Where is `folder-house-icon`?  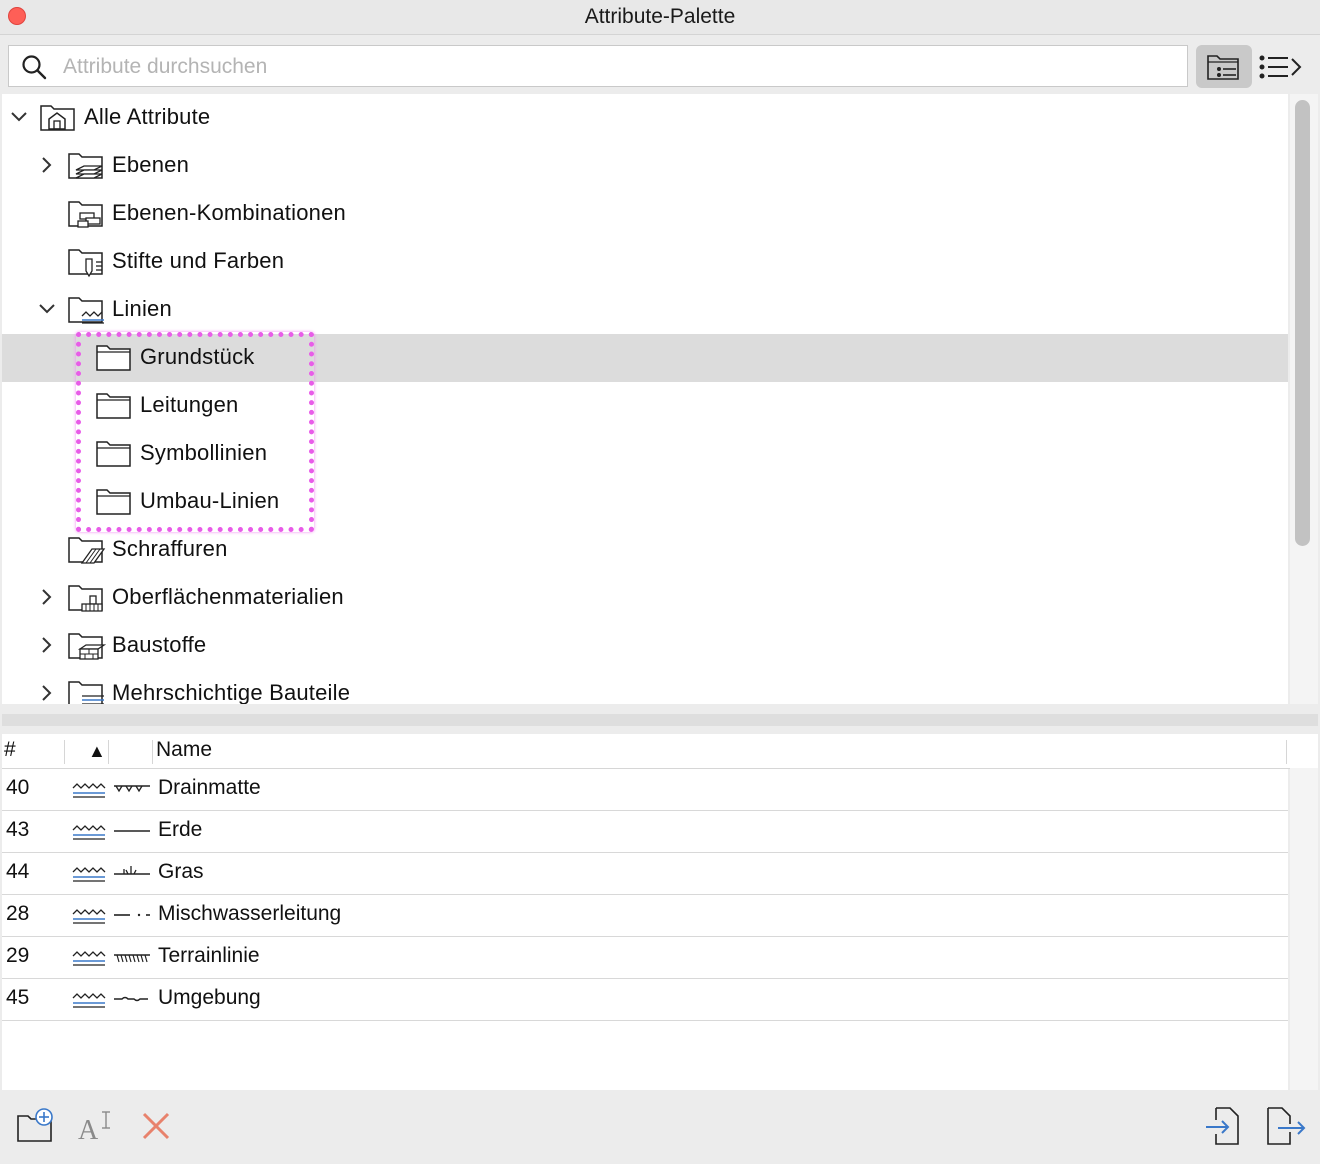
folder-house-icon is located at coordinates (57, 118).